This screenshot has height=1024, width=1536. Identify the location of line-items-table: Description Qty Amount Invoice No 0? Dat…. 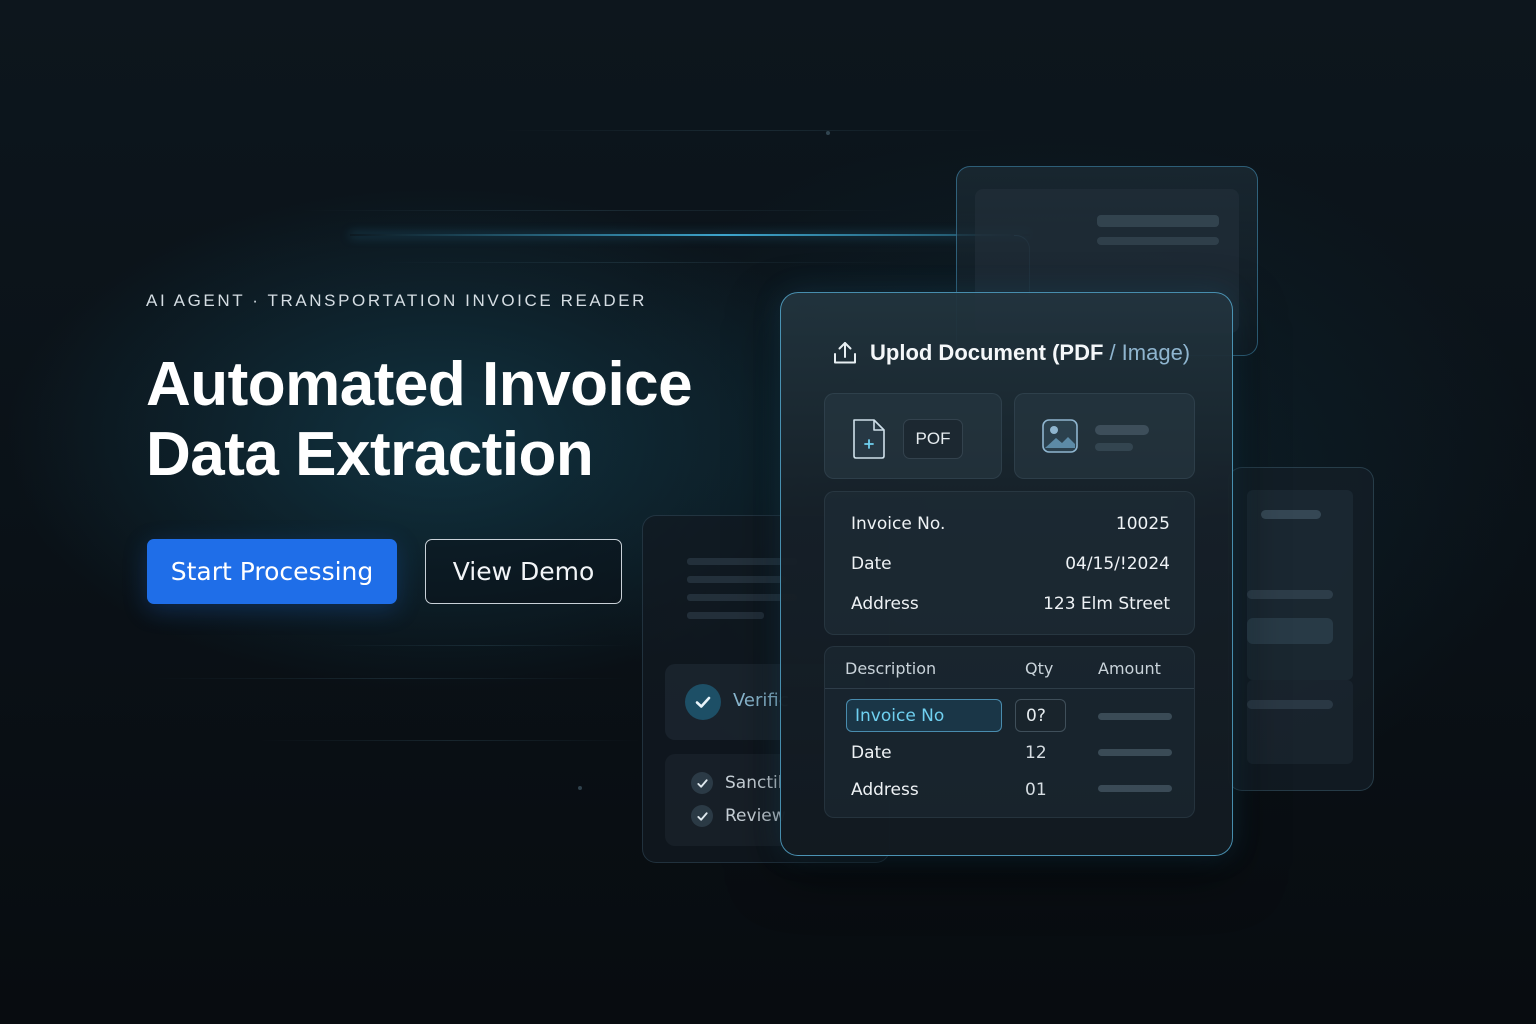
(1009, 732).